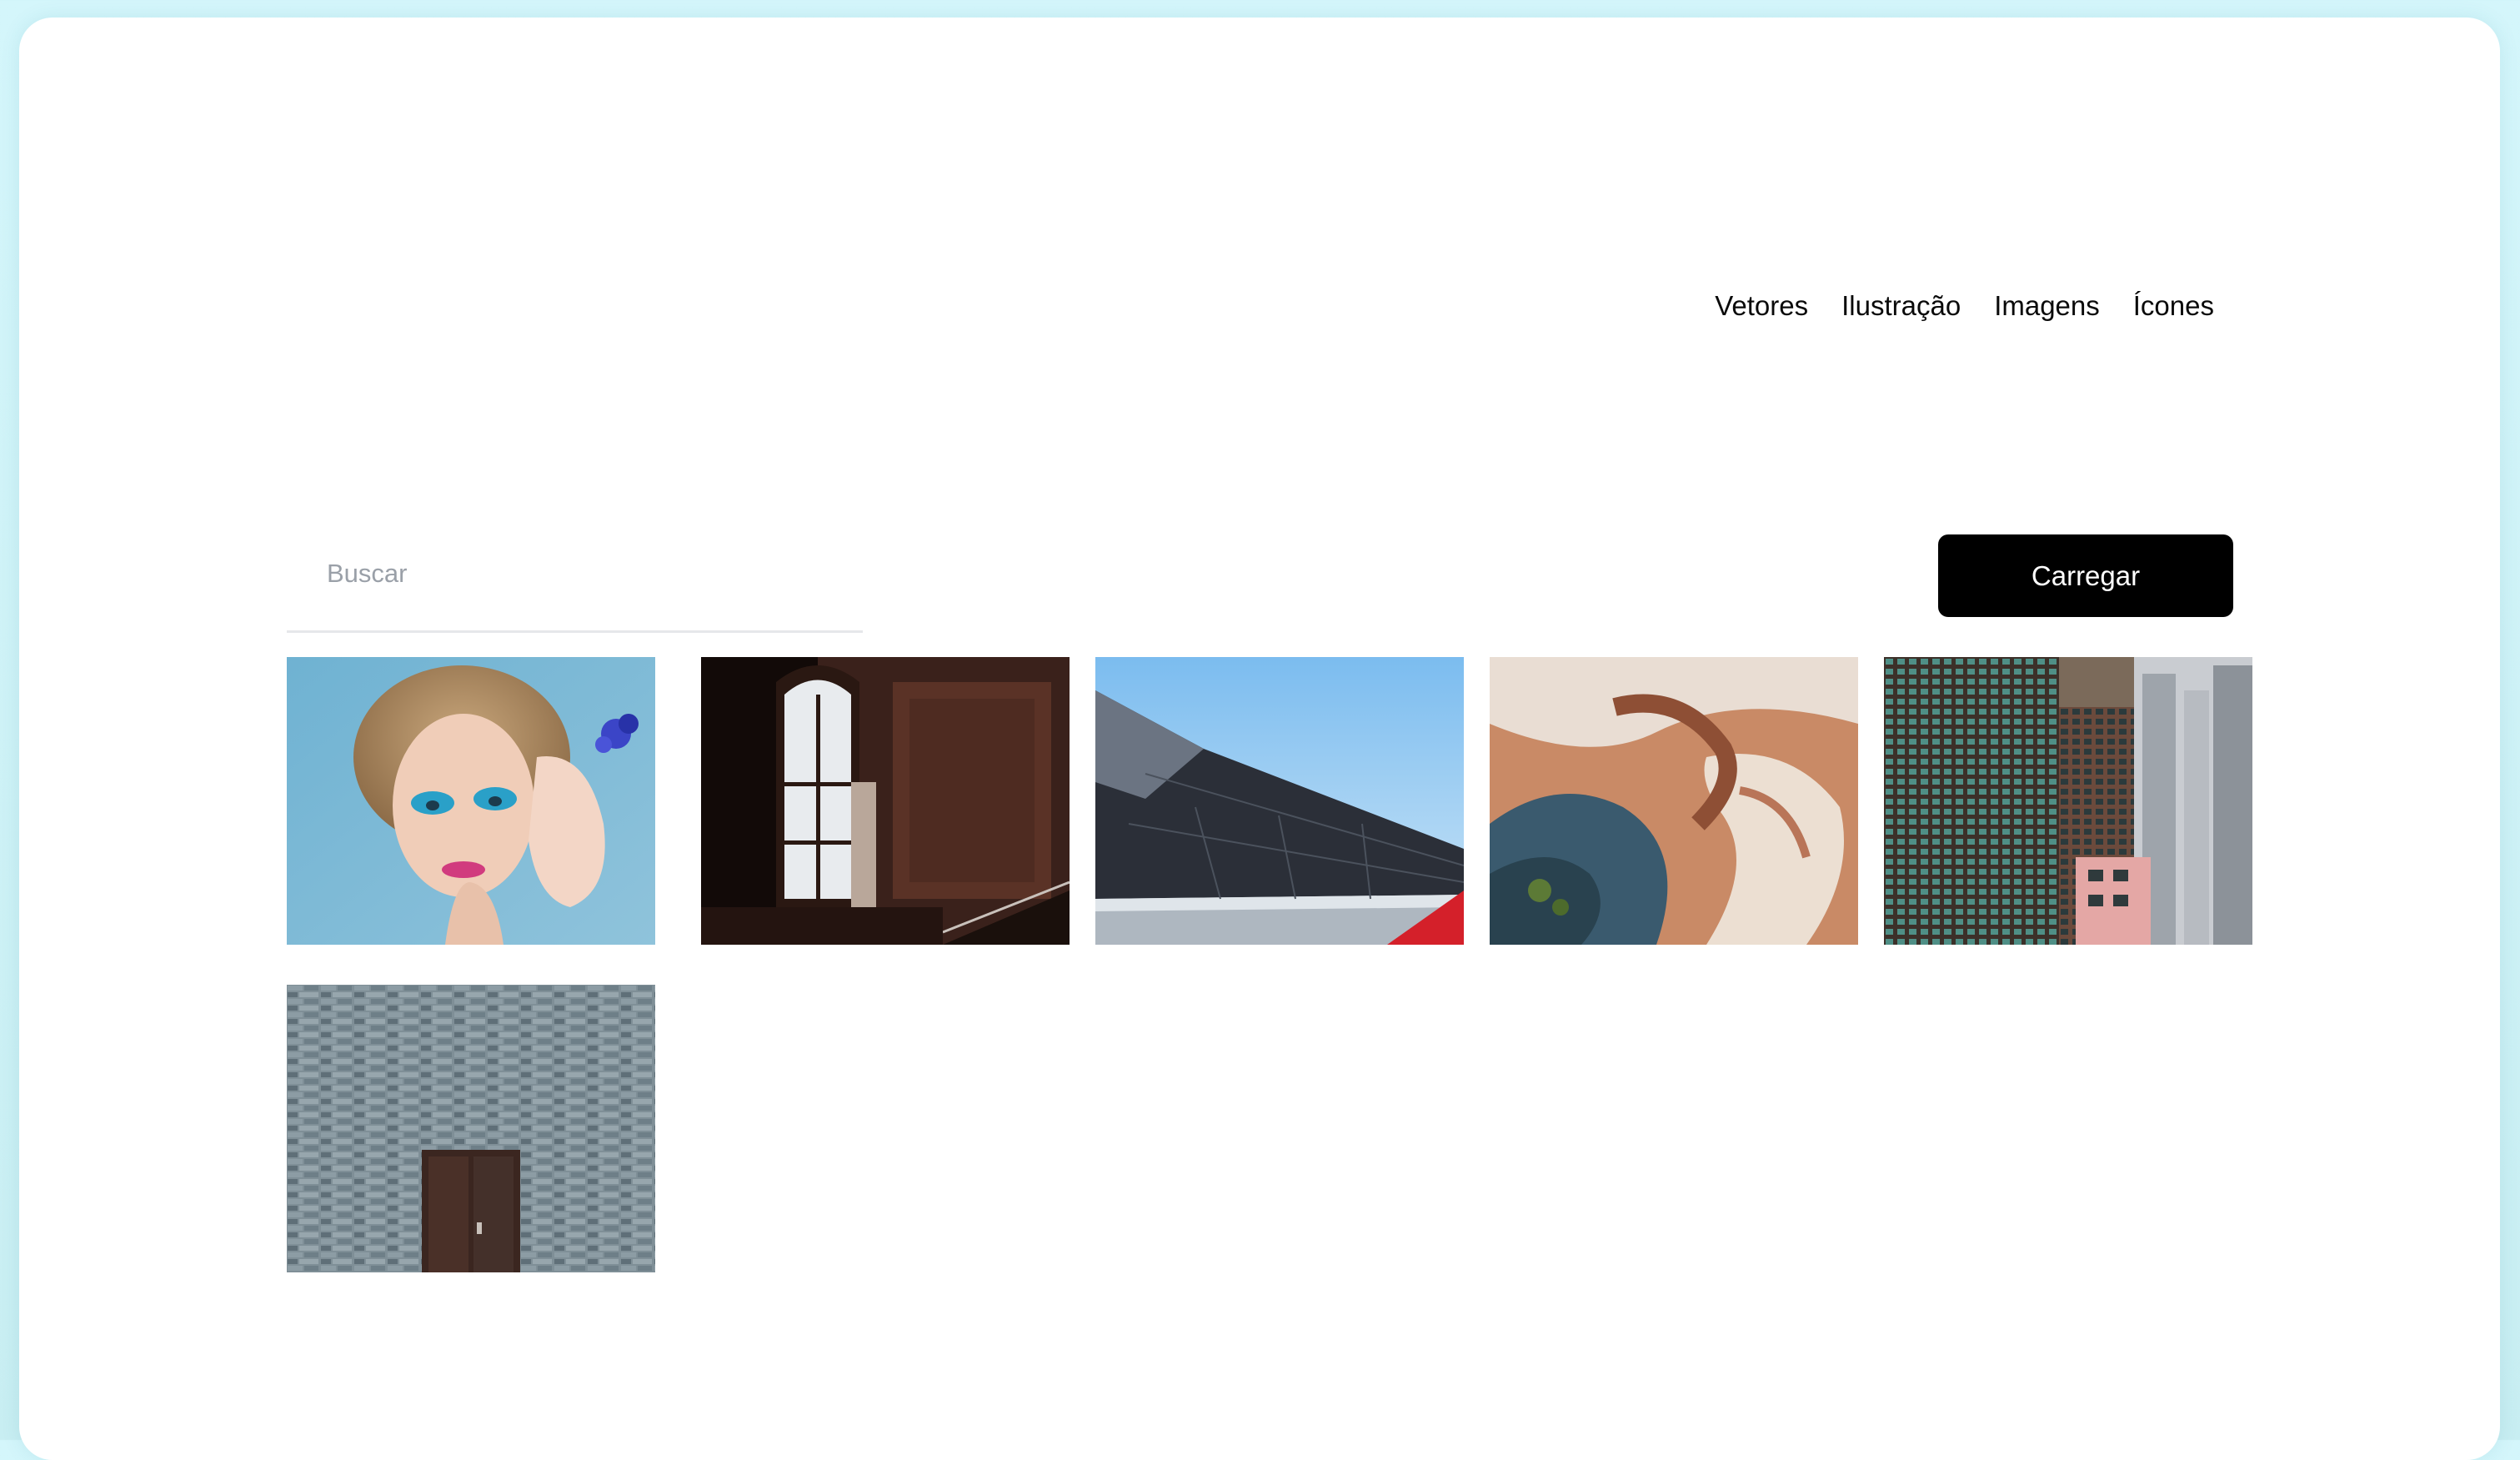  Describe the element at coordinates (2047, 306) in the screenshot. I see `nav-item-imagens: Imagens` at that location.